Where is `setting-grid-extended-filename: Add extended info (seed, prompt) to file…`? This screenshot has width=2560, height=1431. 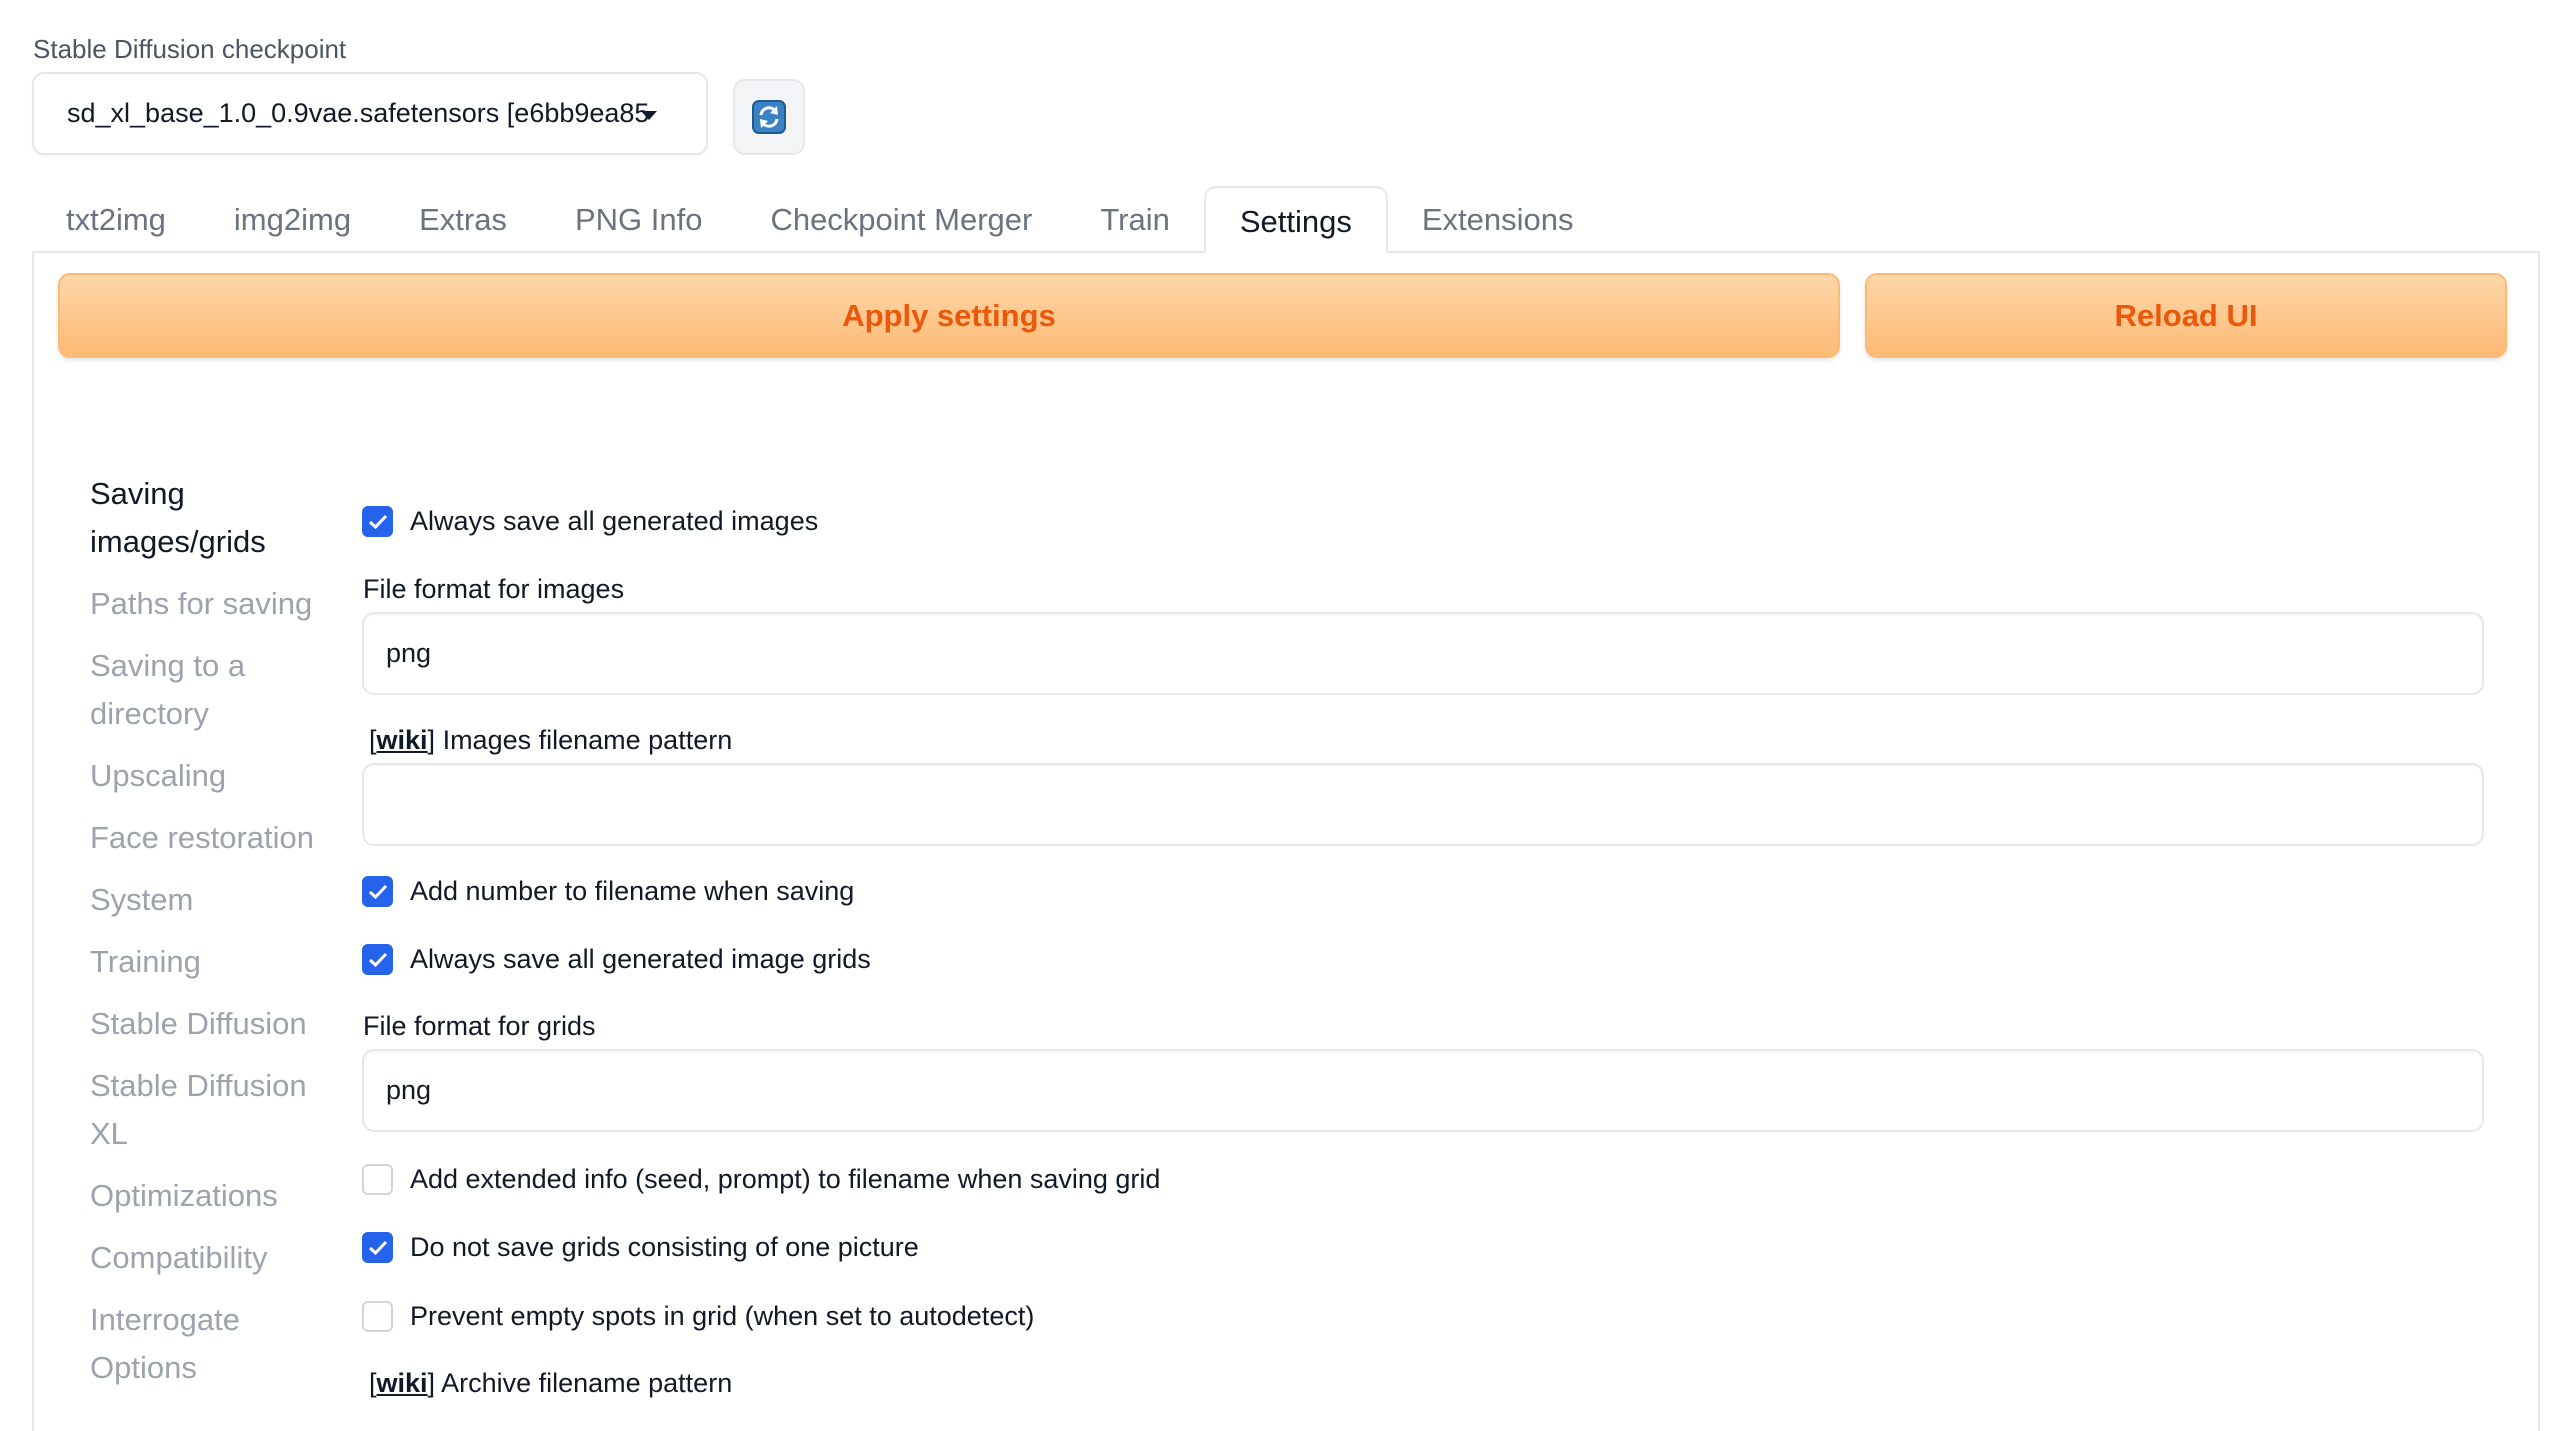
setting-grid-extended-filename: Add extended info (seed, prompt) to file… is located at coordinates (761, 1179).